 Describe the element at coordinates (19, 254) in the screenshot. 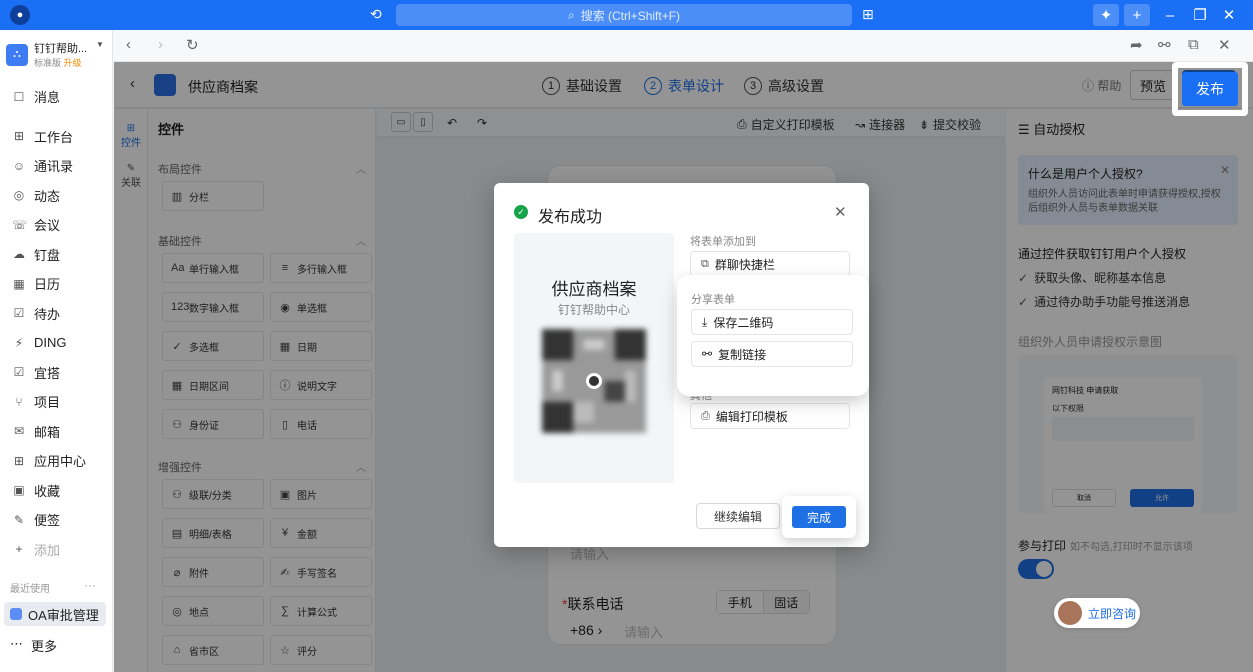

I see `drive-icon: ☁` at that location.